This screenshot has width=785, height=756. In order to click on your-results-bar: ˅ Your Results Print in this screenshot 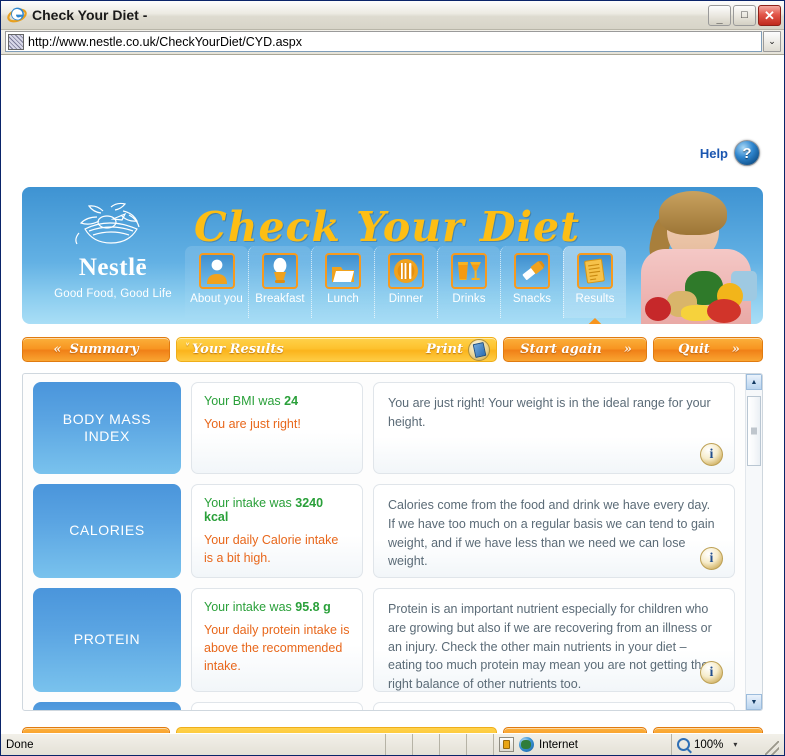, I will do `click(336, 349)`.